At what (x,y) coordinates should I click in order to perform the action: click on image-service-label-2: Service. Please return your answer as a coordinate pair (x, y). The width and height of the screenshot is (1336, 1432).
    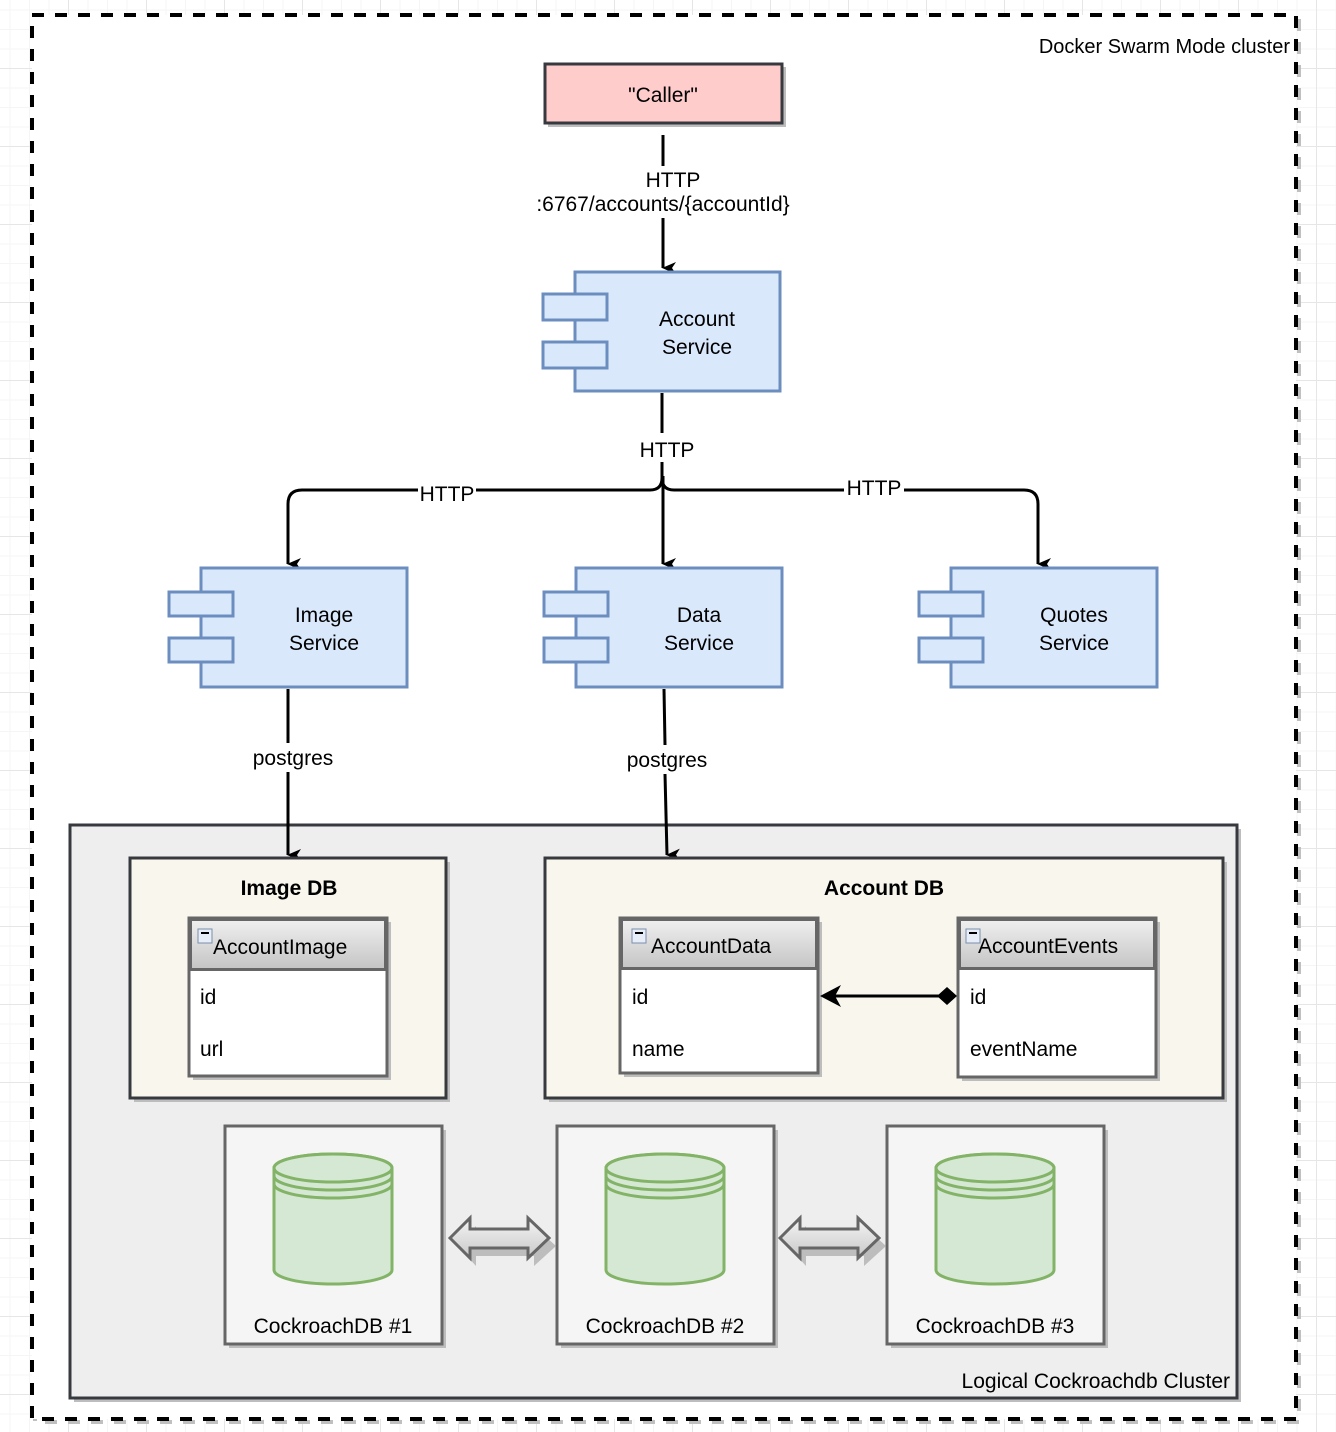
    Looking at the image, I should click on (324, 643).